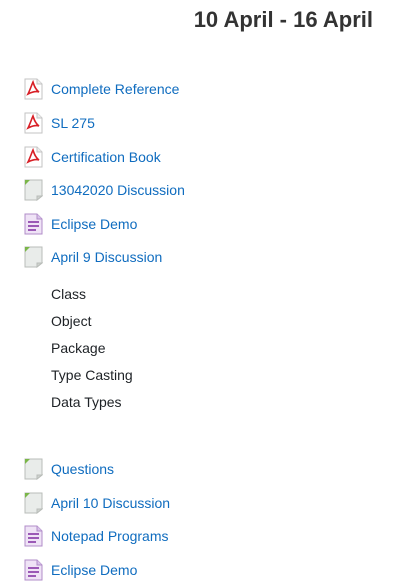  What do you see at coordinates (106, 257) in the screenshot?
I see `activity-label: April 9 Discussion` at bounding box center [106, 257].